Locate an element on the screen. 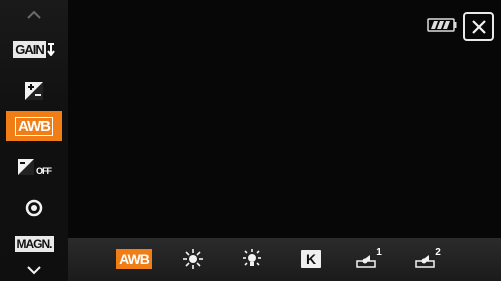  sun-icon is located at coordinates (193, 259).